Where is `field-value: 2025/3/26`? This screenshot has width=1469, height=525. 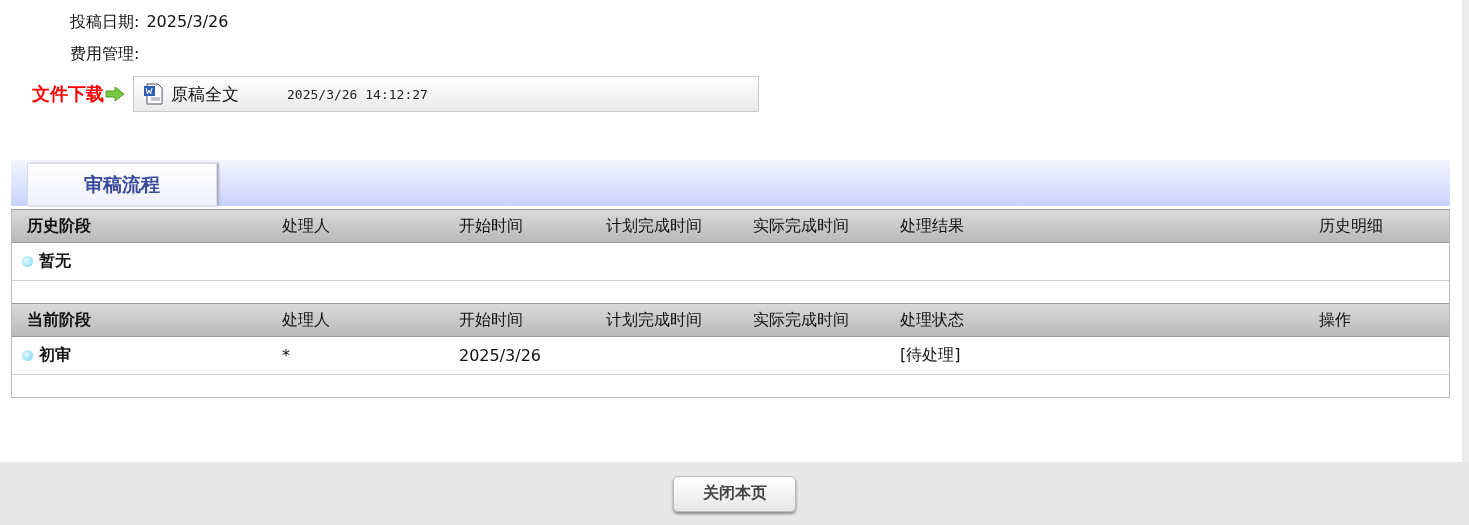 field-value: 2025/3/26 is located at coordinates (187, 22).